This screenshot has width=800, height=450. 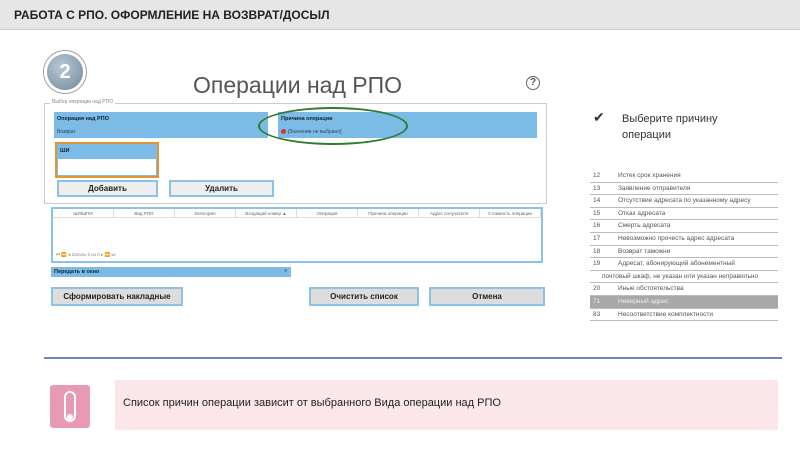 I want to click on reason-text: Невозможно прочесть адрес адресата, so click(x=676, y=238).